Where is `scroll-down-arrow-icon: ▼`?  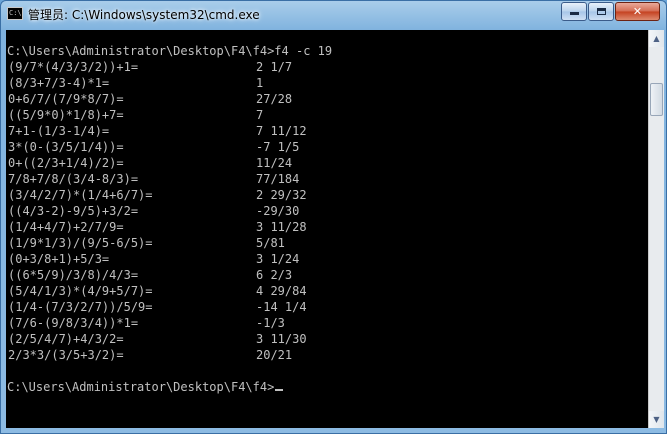 scroll-down-arrow-icon: ▼ is located at coordinates (656, 419).